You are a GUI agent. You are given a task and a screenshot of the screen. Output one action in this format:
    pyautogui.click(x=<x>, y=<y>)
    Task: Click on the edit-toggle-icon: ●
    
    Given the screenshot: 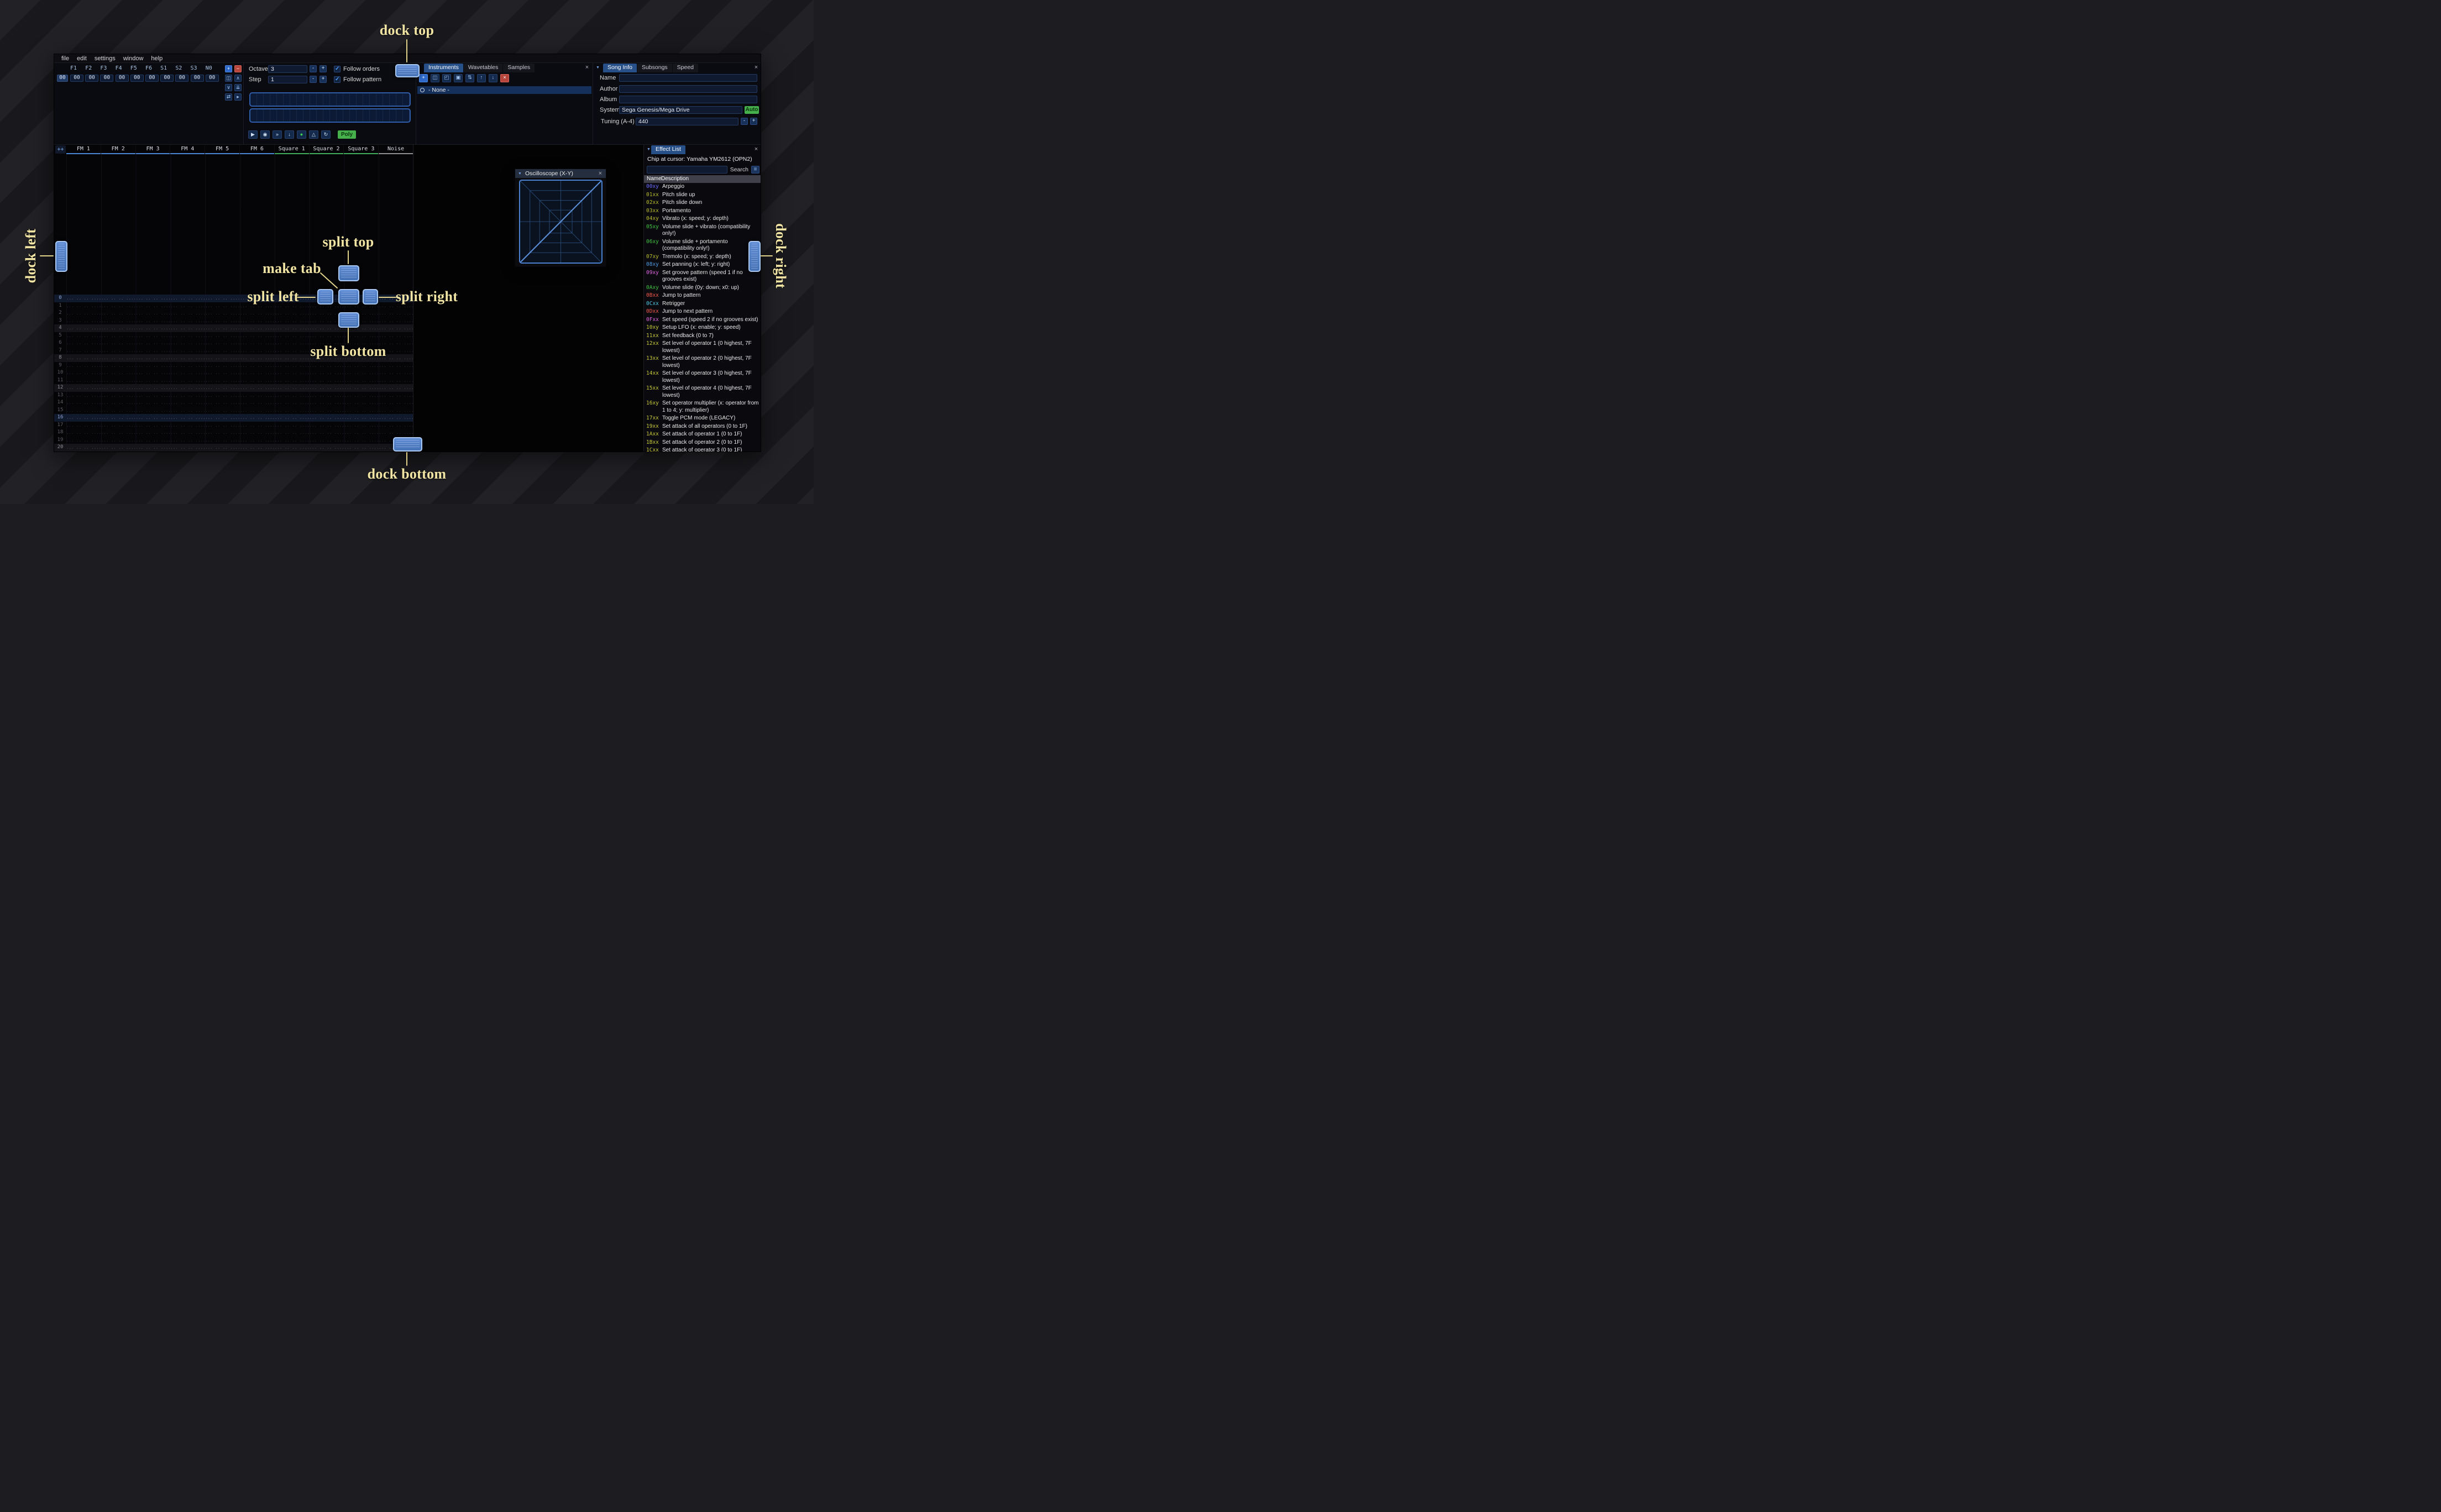 What is the action you would take?
    pyautogui.click(x=301, y=134)
    